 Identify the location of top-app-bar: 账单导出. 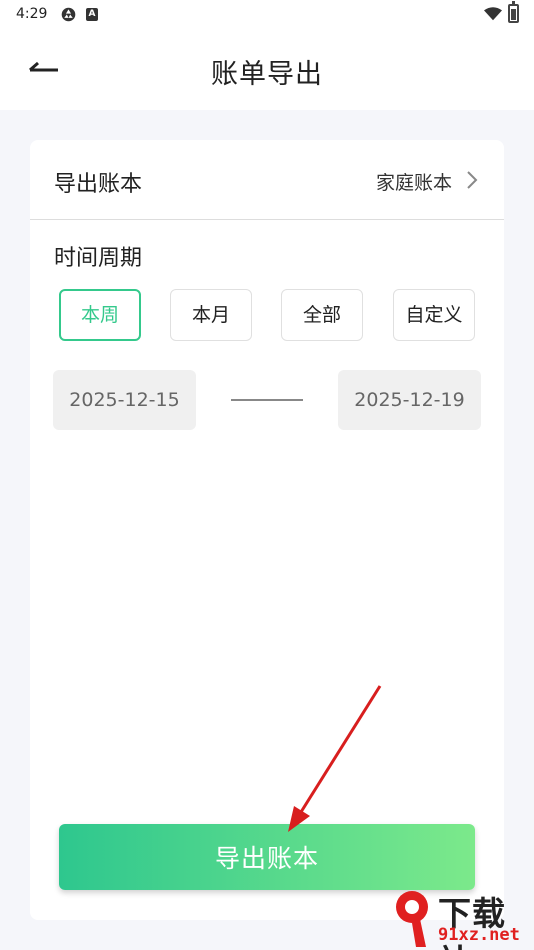
(267, 70).